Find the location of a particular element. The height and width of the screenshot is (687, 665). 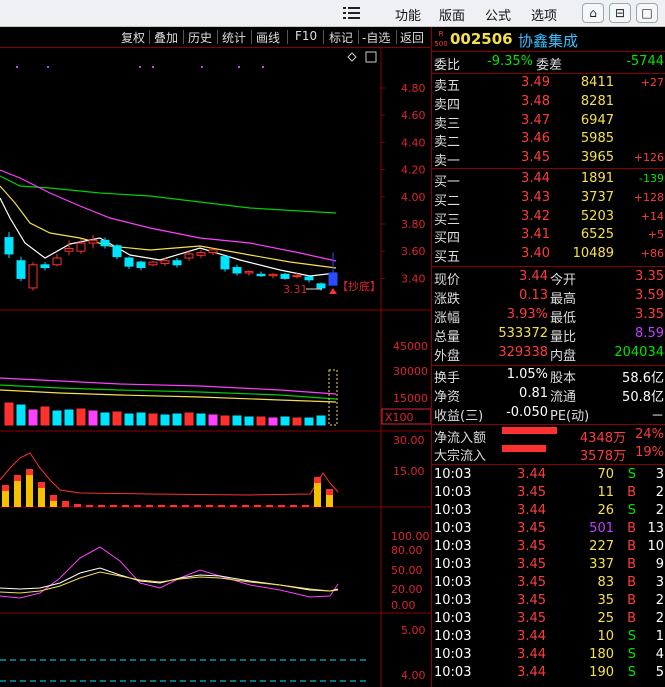

quote-label: 今开 is located at coordinates (563, 280).